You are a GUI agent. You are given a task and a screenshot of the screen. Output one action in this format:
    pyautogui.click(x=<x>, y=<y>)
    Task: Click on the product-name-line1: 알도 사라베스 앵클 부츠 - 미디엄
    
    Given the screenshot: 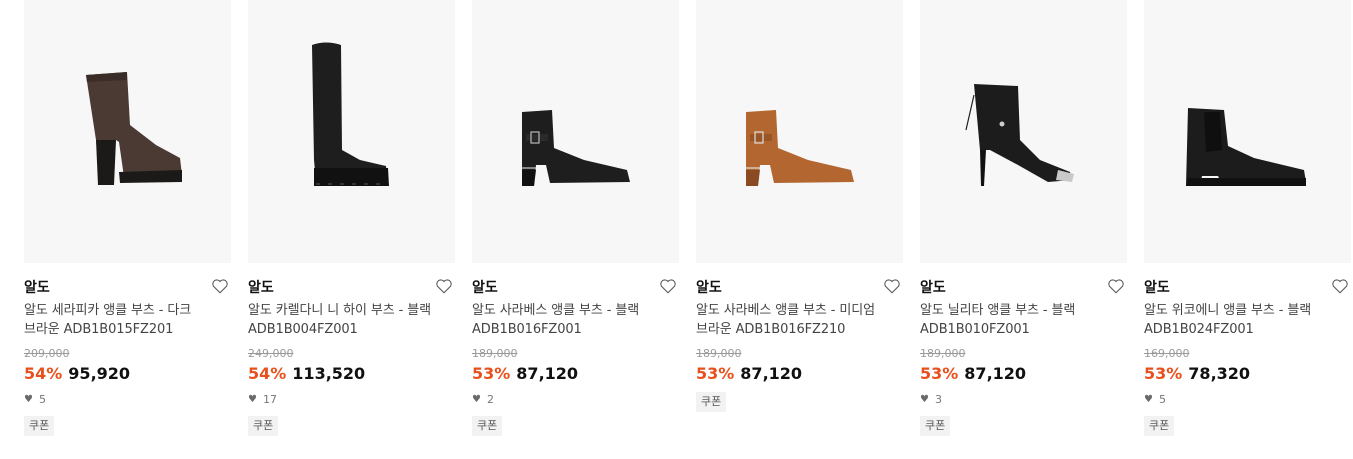 What is the action you would take?
    pyautogui.click(x=785, y=310)
    